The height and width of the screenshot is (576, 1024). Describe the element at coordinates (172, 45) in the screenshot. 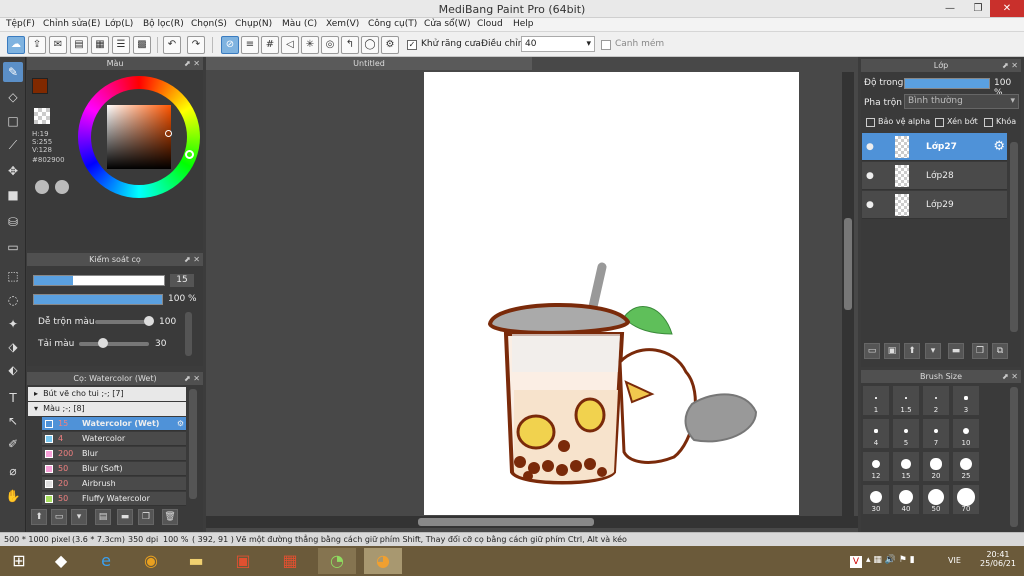

I see `undo-icon: ↶` at that location.